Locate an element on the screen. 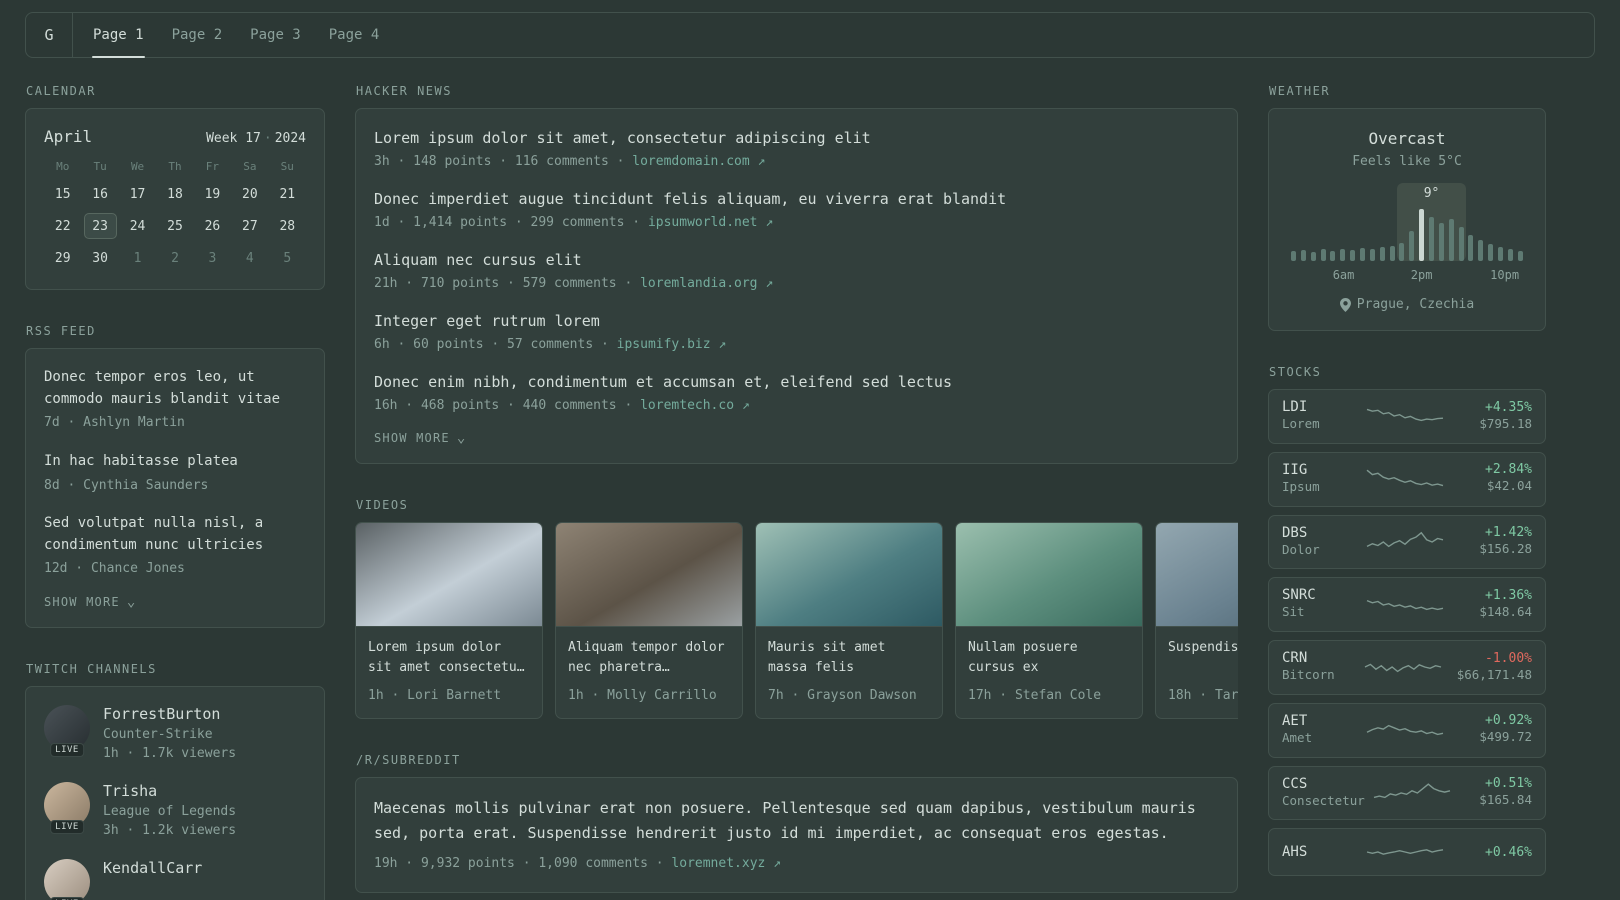 Image resolution: width=1620 pixels, height=900 pixels. live-badge: LIVE is located at coordinates (67, 826).